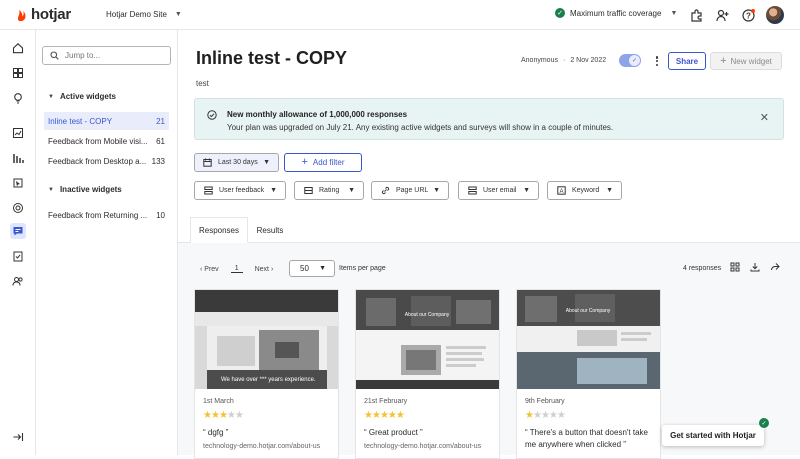  I want to click on grid-view-icon, so click(735, 267).